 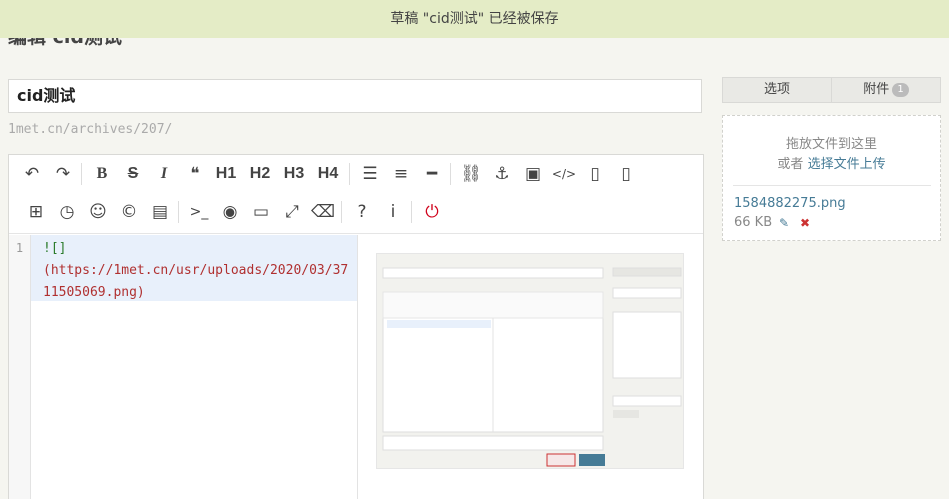 What do you see at coordinates (362, 212) in the screenshot?
I see `help-button: ?` at bounding box center [362, 212].